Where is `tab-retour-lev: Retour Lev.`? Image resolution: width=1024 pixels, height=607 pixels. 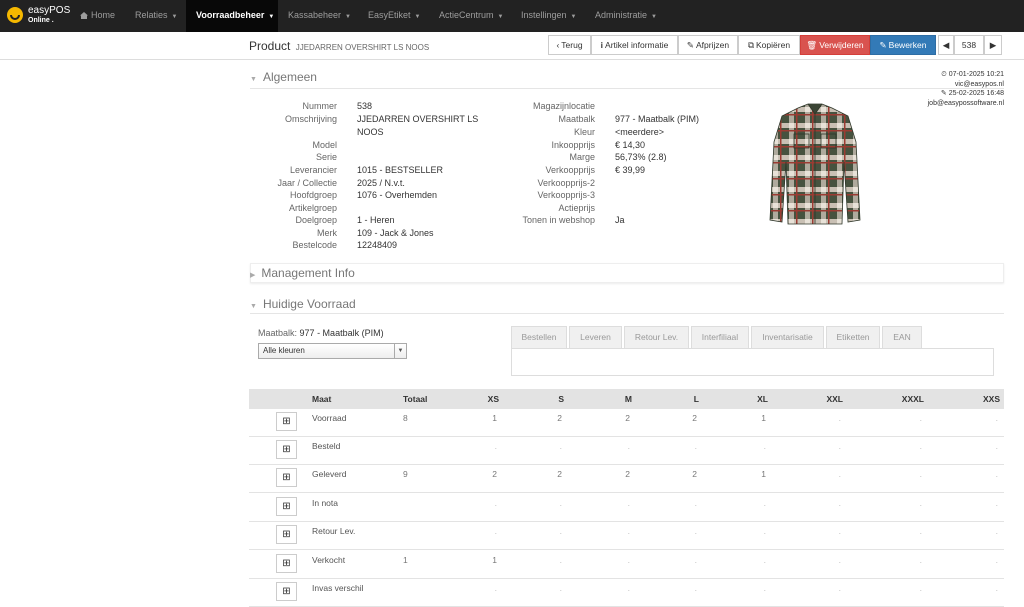
tab-retour-lev: Retour Lev. is located at coordinates (656, 337).